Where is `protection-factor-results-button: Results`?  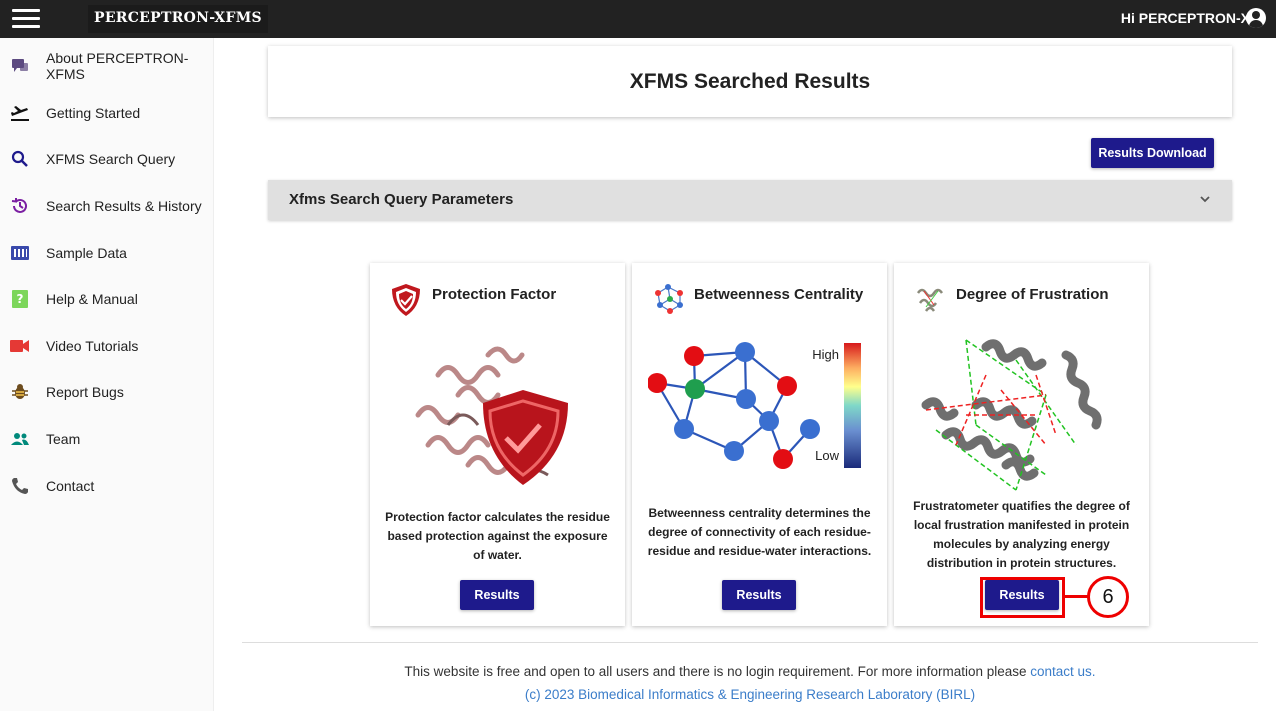
protection-factor-results-button: Results is located at coordinates (497, 595).